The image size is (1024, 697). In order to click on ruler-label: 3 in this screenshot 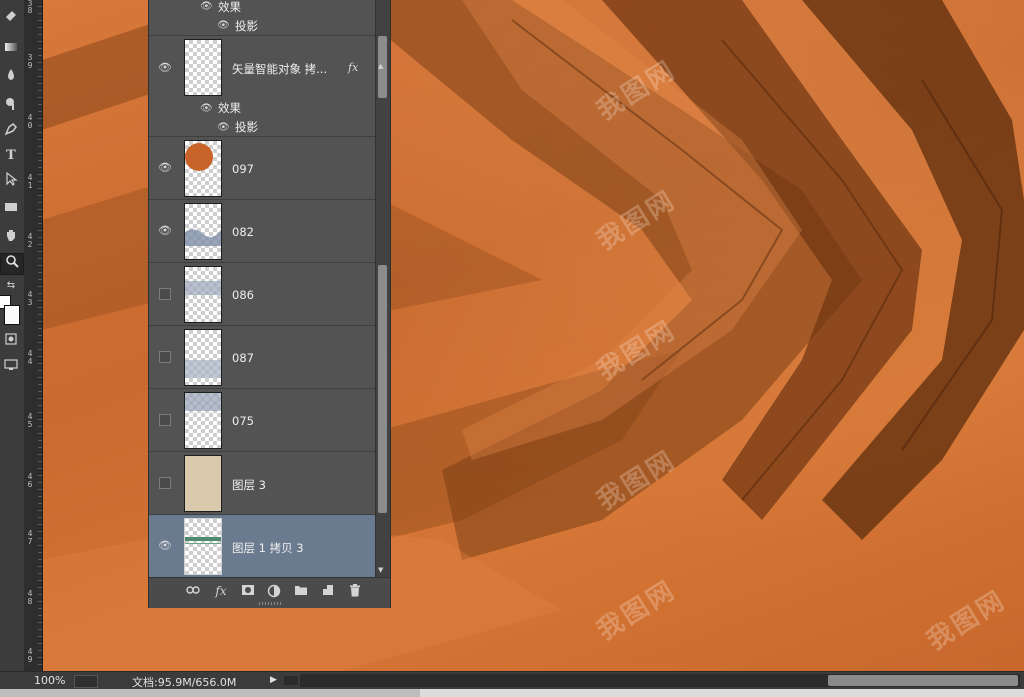, I will do `click(30, 302)`.